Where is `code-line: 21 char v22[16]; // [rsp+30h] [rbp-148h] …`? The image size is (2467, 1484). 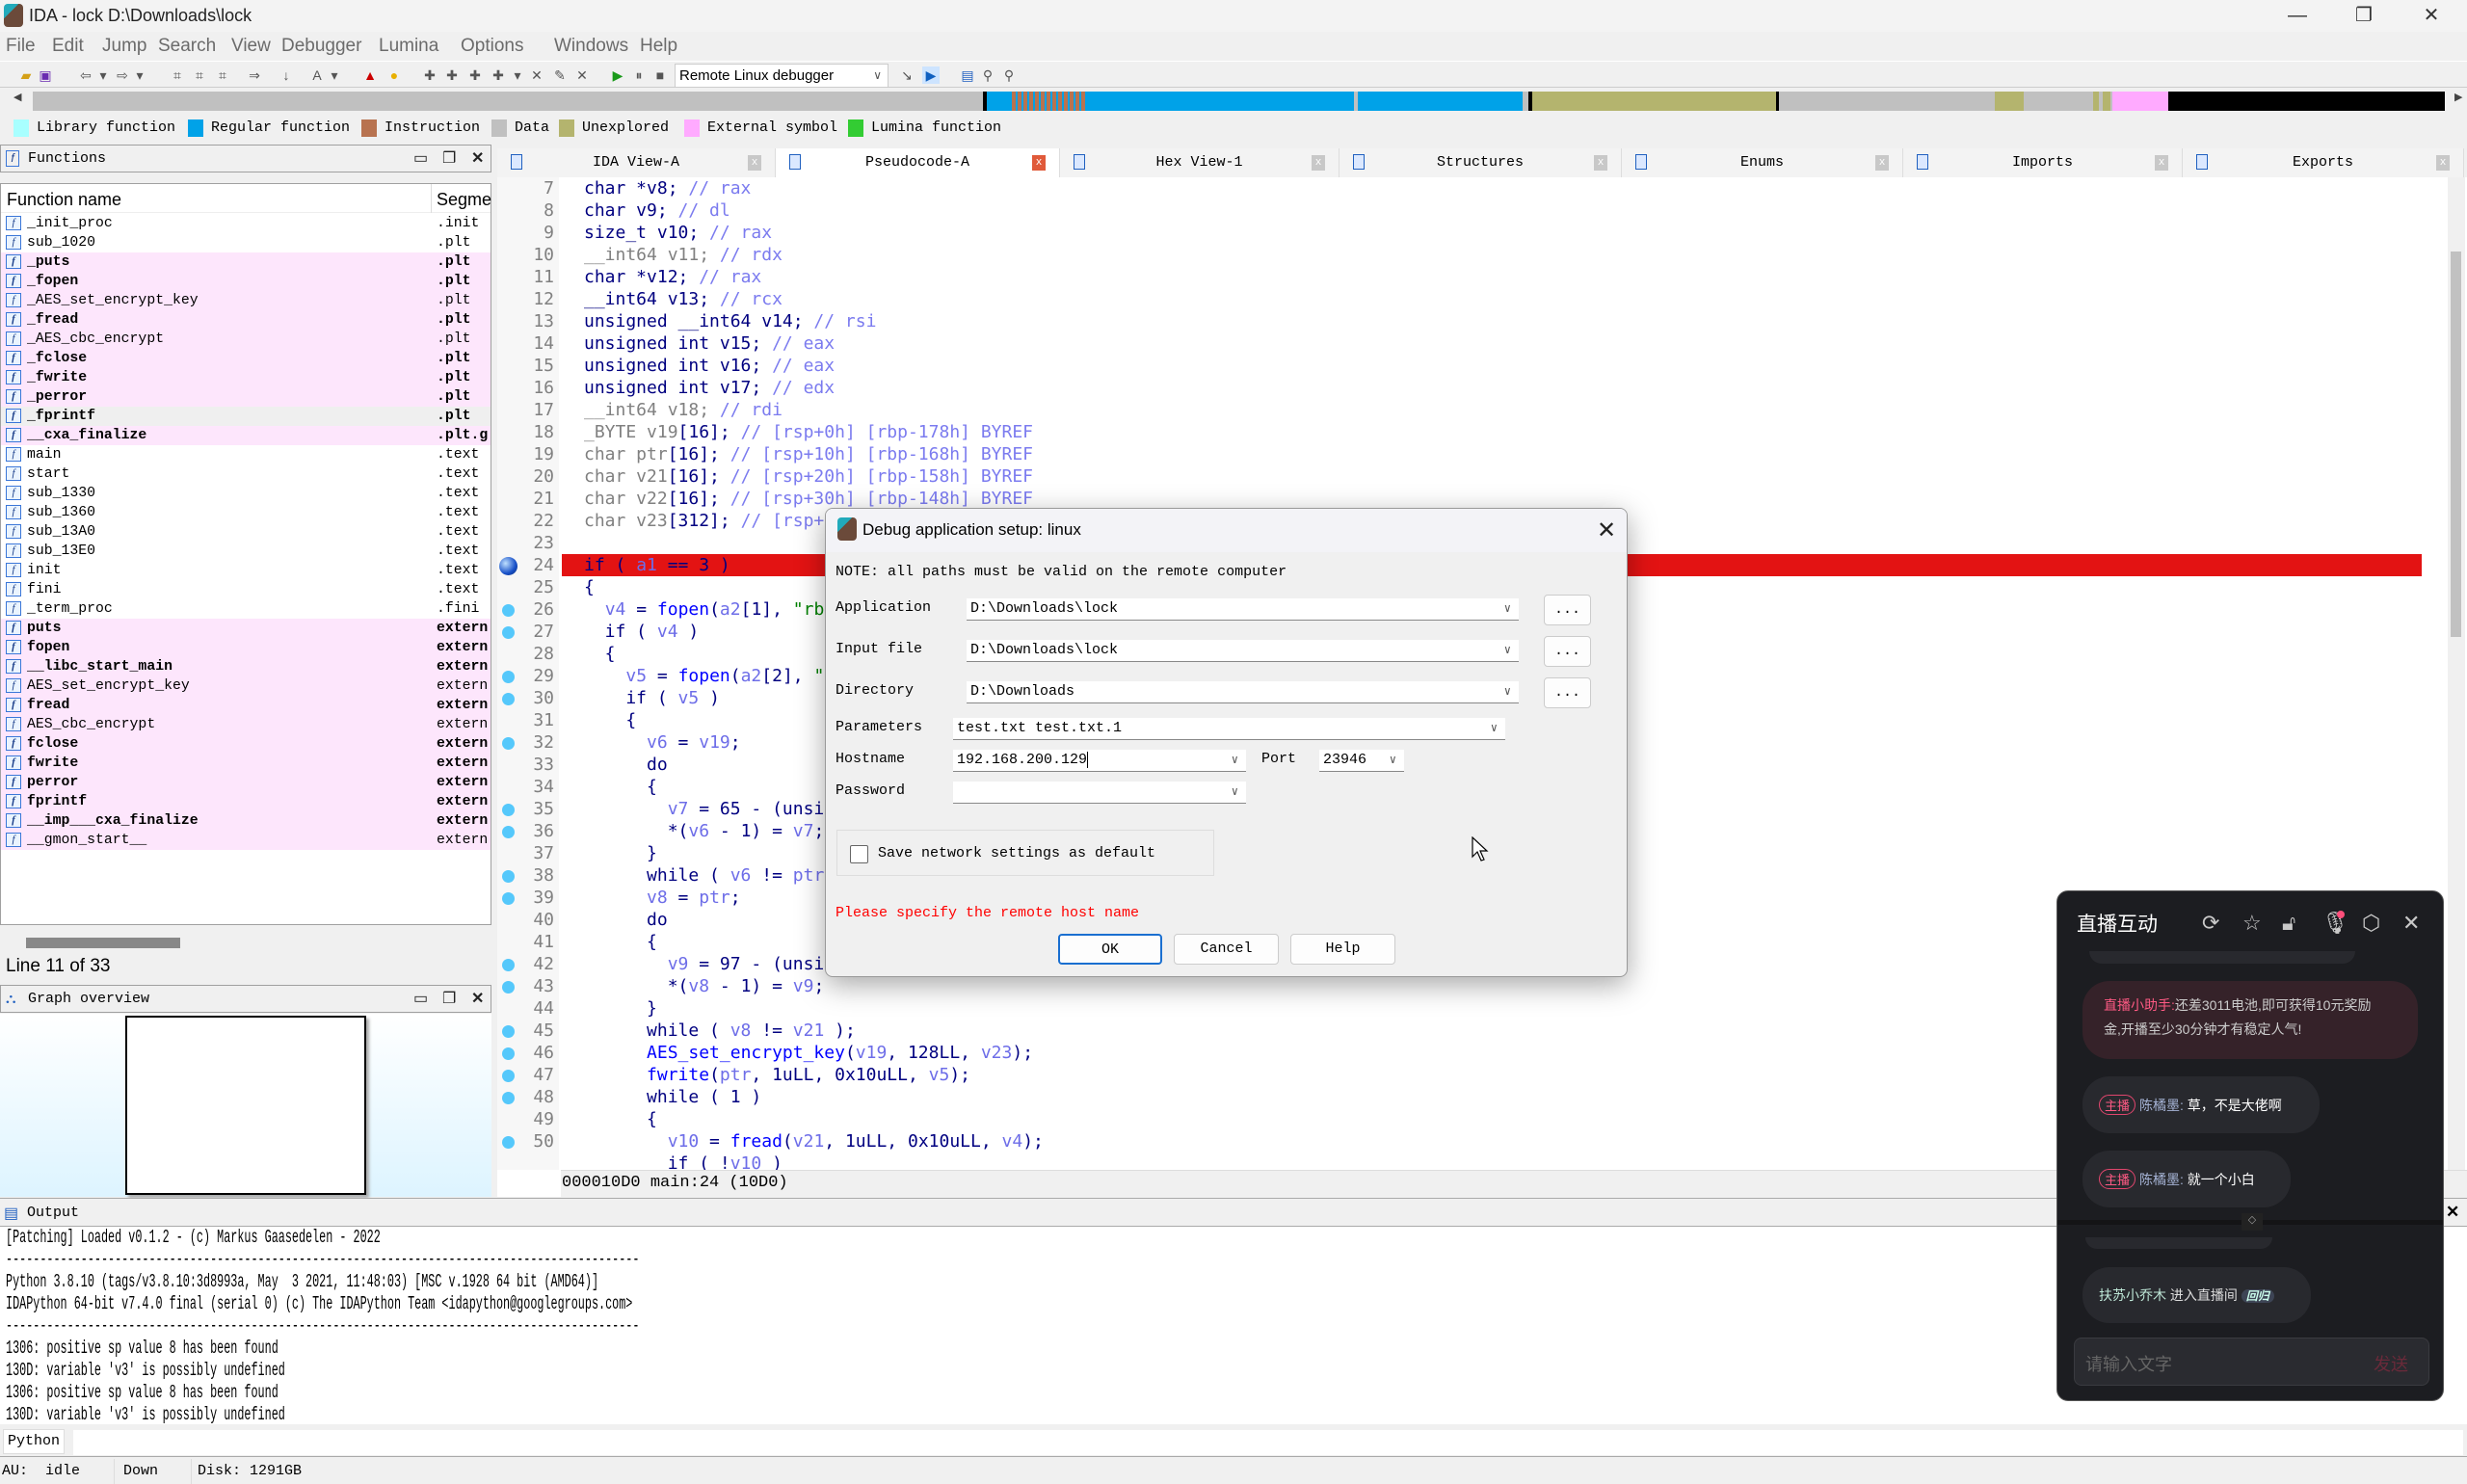
code-line: 21 char v22[16]; // [rsp+30h] [rbp-148h] … is located at coordinates (1470, 499).